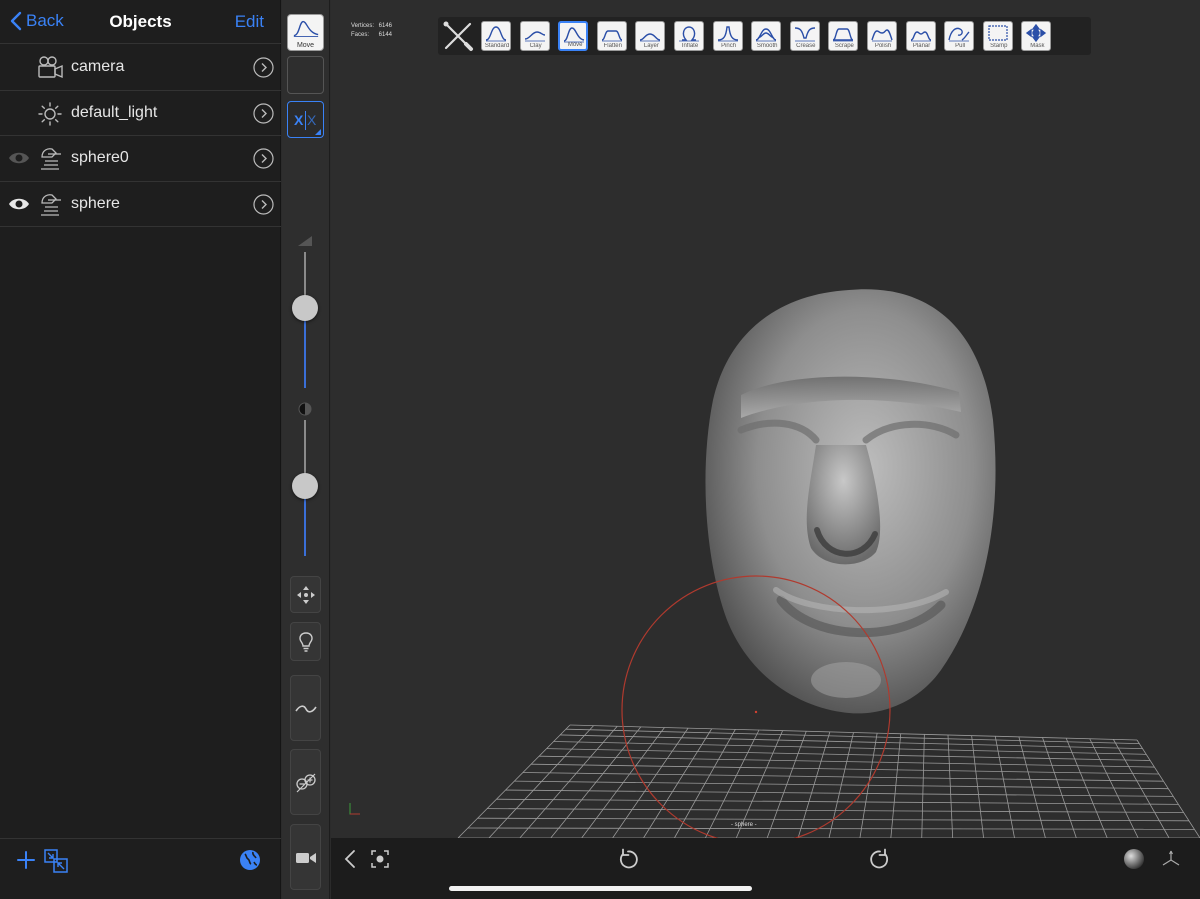 This screenshot has width=1200, height=899. I want to click on brush-standard-button: Standard, so click(496, 36).